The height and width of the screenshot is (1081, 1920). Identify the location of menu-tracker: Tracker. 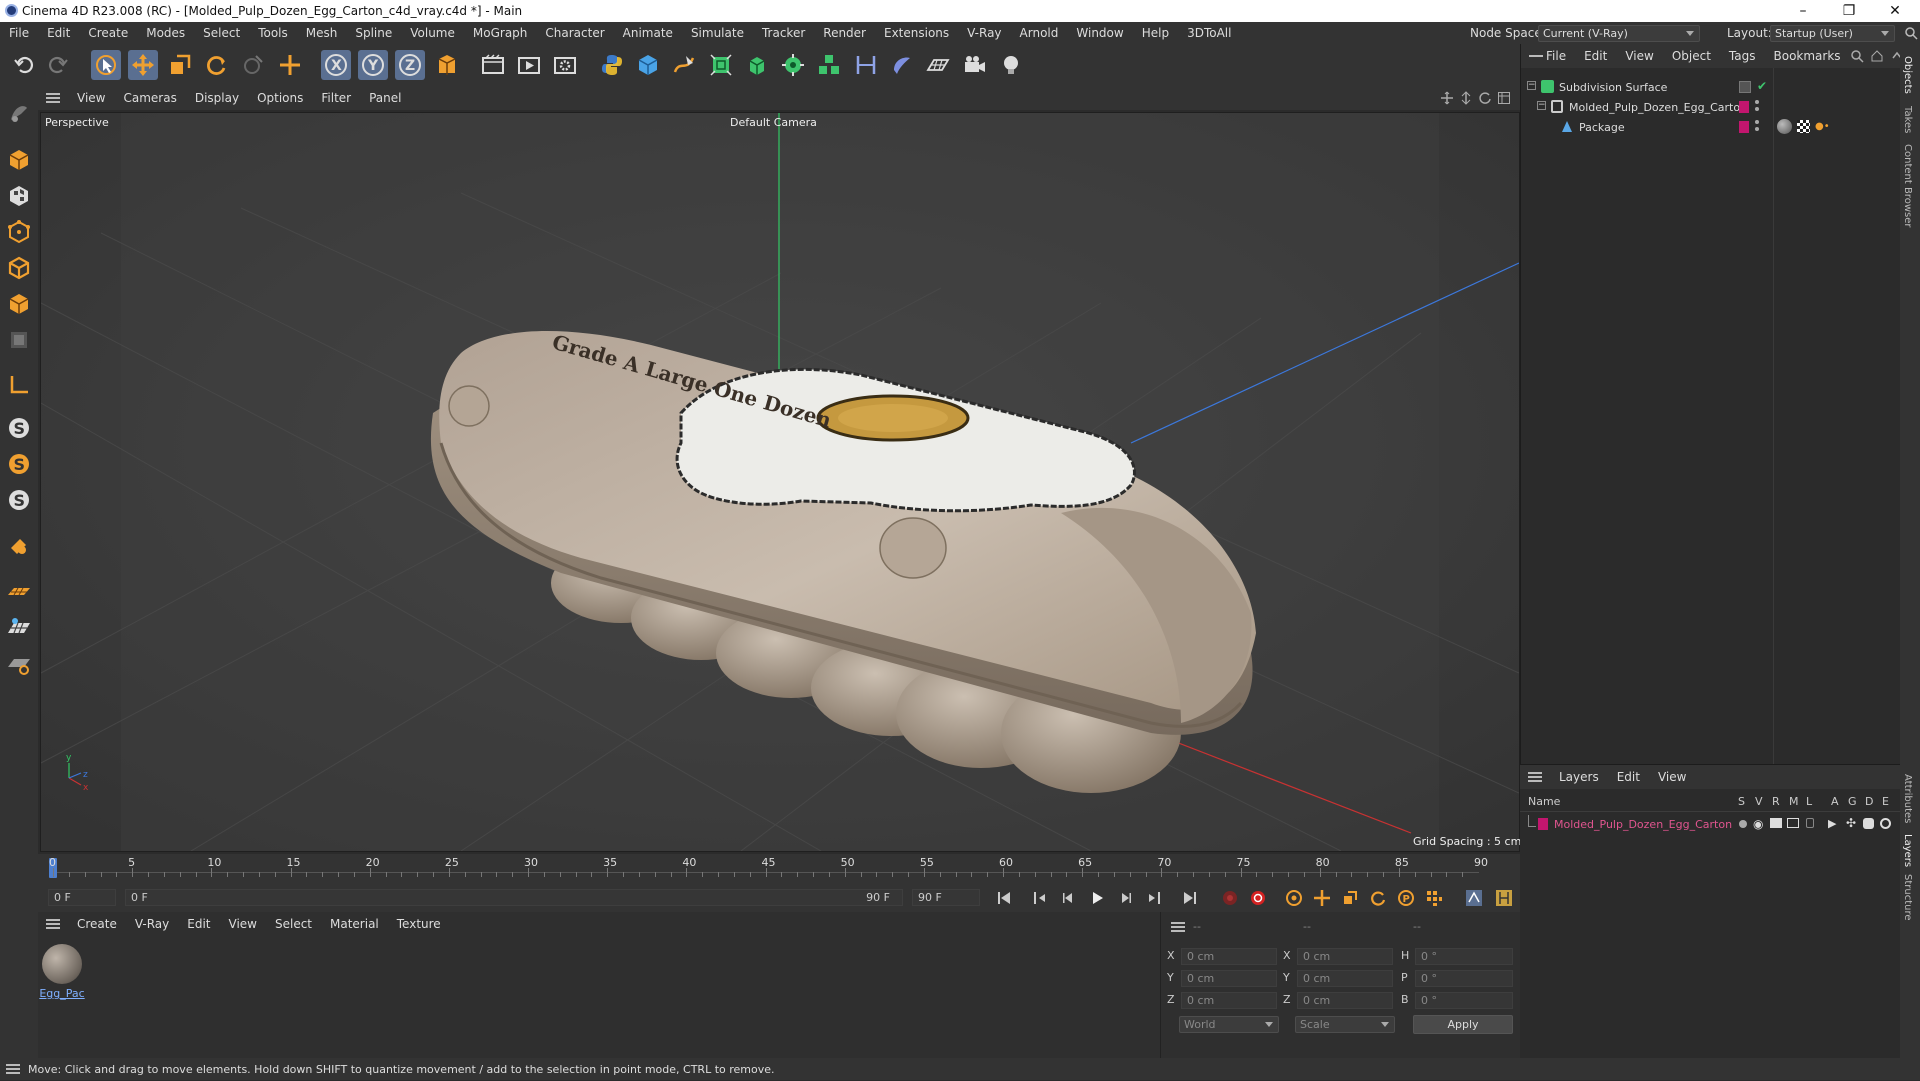
(783, 33).